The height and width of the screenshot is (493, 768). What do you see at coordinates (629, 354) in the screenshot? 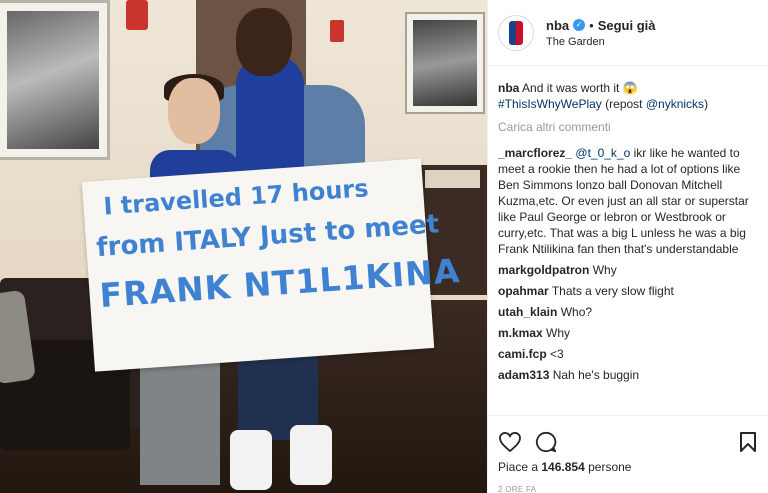
I see `comment-item: cami.fcp <3` at bounding box center [629, 354].